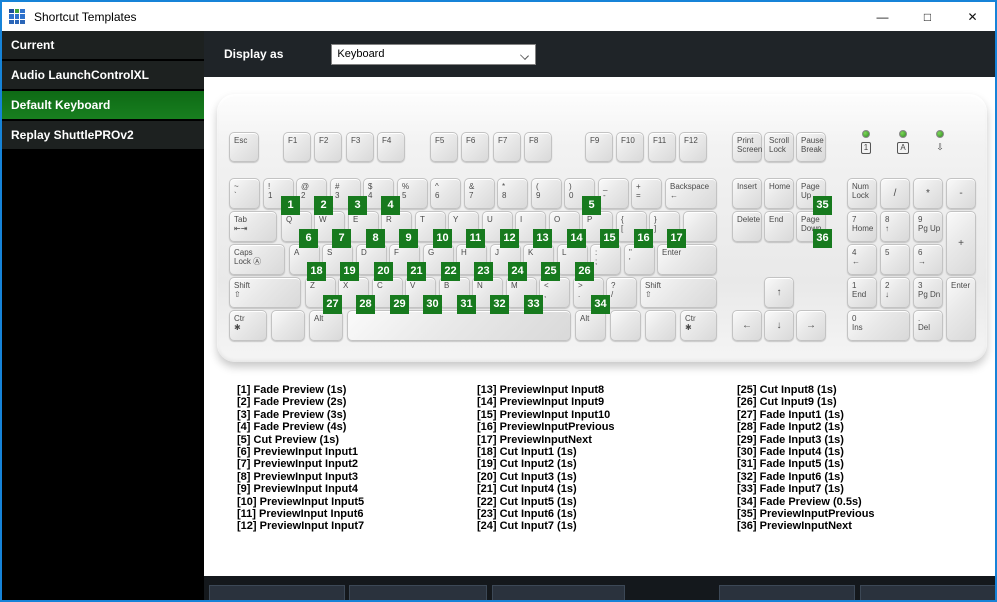 The width and height of the screenshot is (997, 602). I want to click on shortcut-entry: [6] PreviewInput Input1, so click(298, 452).